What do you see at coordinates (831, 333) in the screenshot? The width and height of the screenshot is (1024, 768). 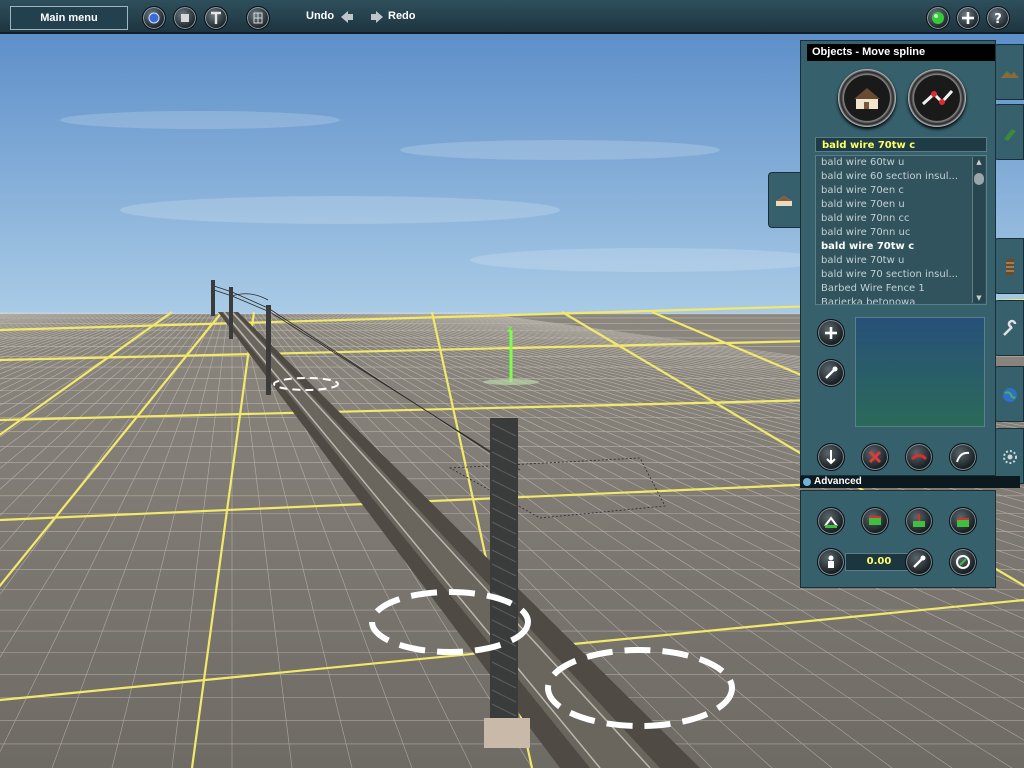 I see `add-object-button` at bounding box center [831, 333].